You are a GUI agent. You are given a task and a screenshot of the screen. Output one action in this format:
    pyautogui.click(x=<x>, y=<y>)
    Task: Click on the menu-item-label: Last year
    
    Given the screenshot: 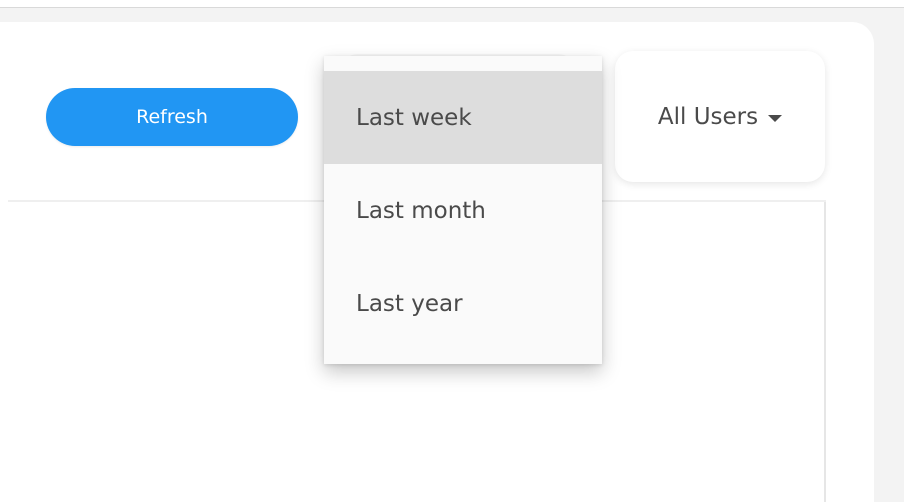 What is the action you would take?
    pyautogui.click(x=409, y=303)
    